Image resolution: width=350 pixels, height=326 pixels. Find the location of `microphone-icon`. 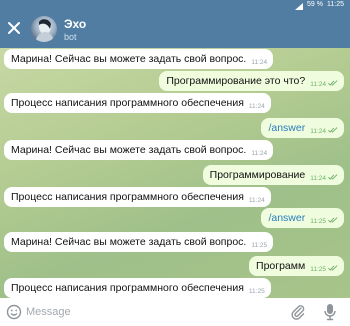

microphone-icon is located at coordinates (330, 312).